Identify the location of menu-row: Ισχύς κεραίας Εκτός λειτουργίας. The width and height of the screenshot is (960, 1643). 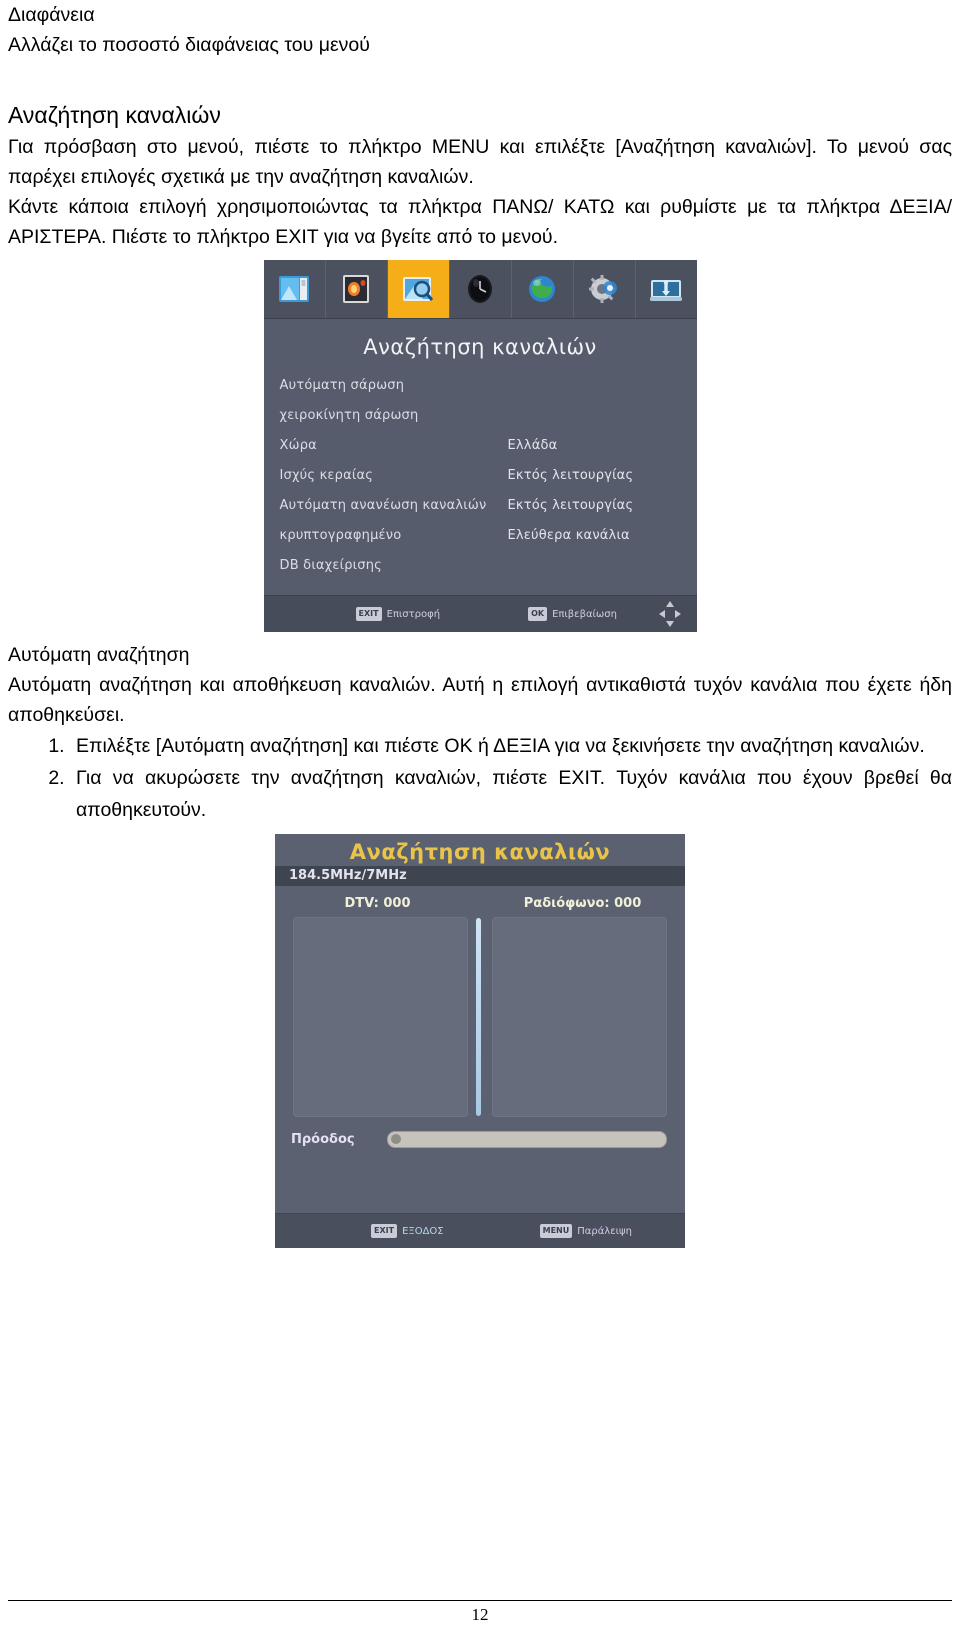
(488, 476).